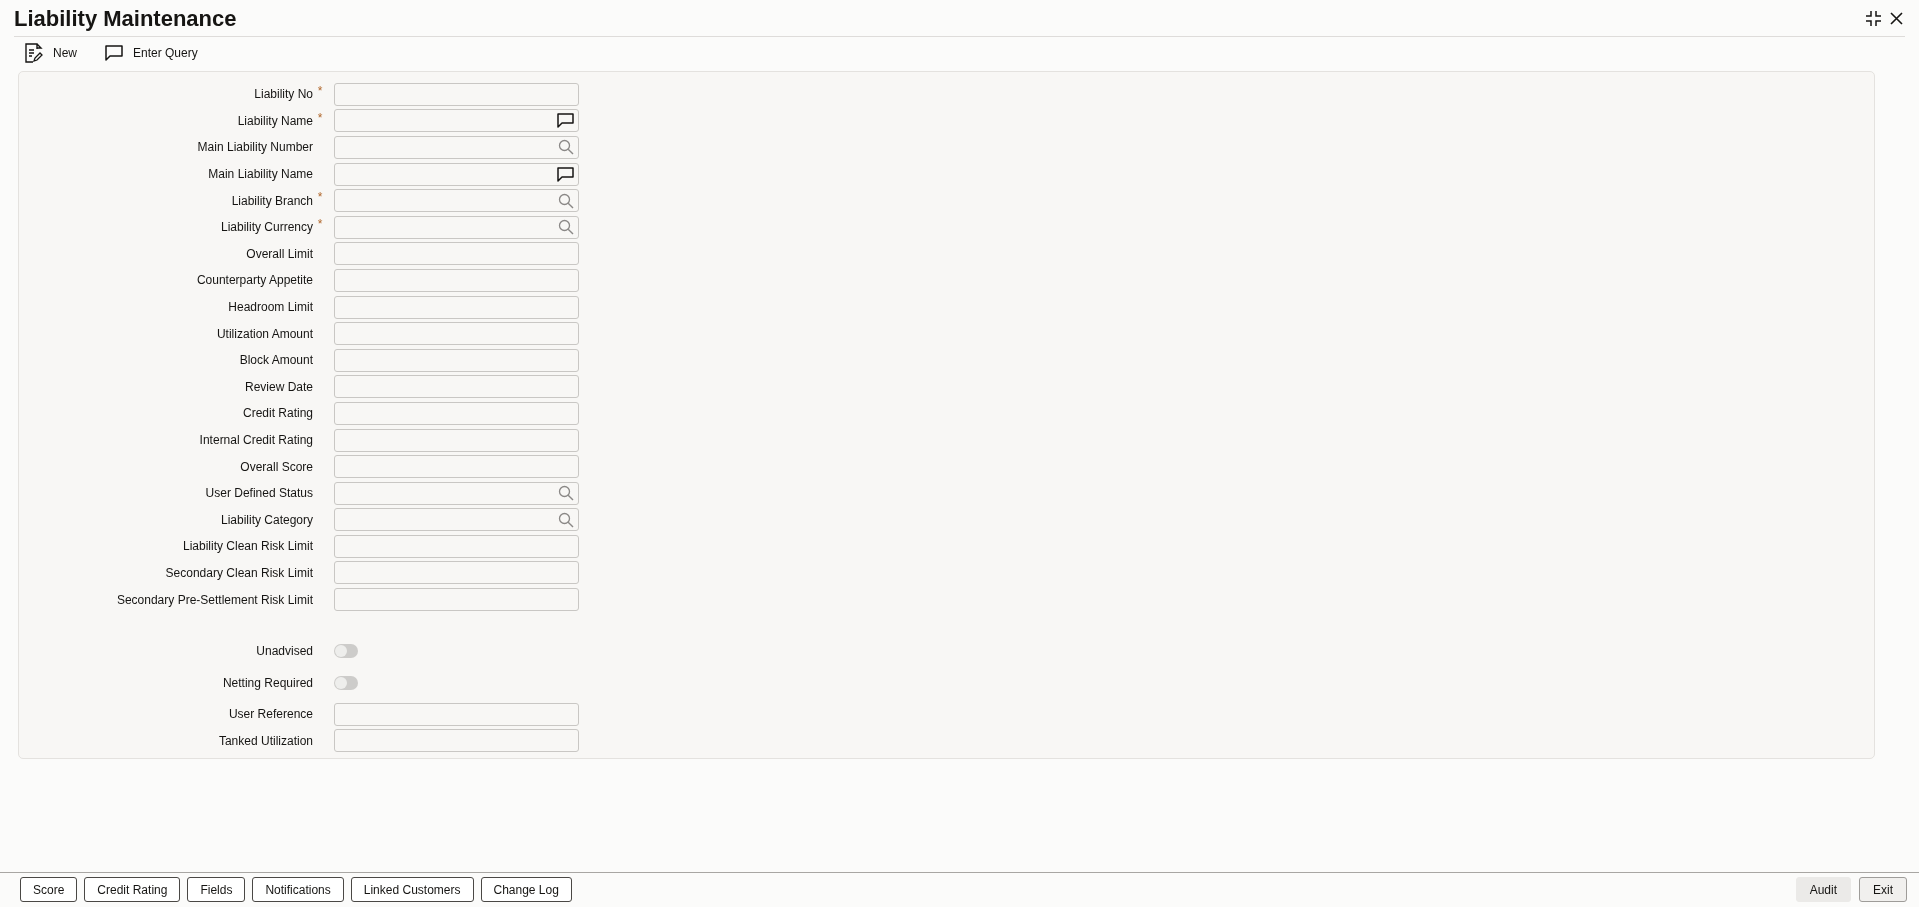 This screenshot has width=1919, height=907. I want to click on field-label: Main Liability Name, so click(260, 174).